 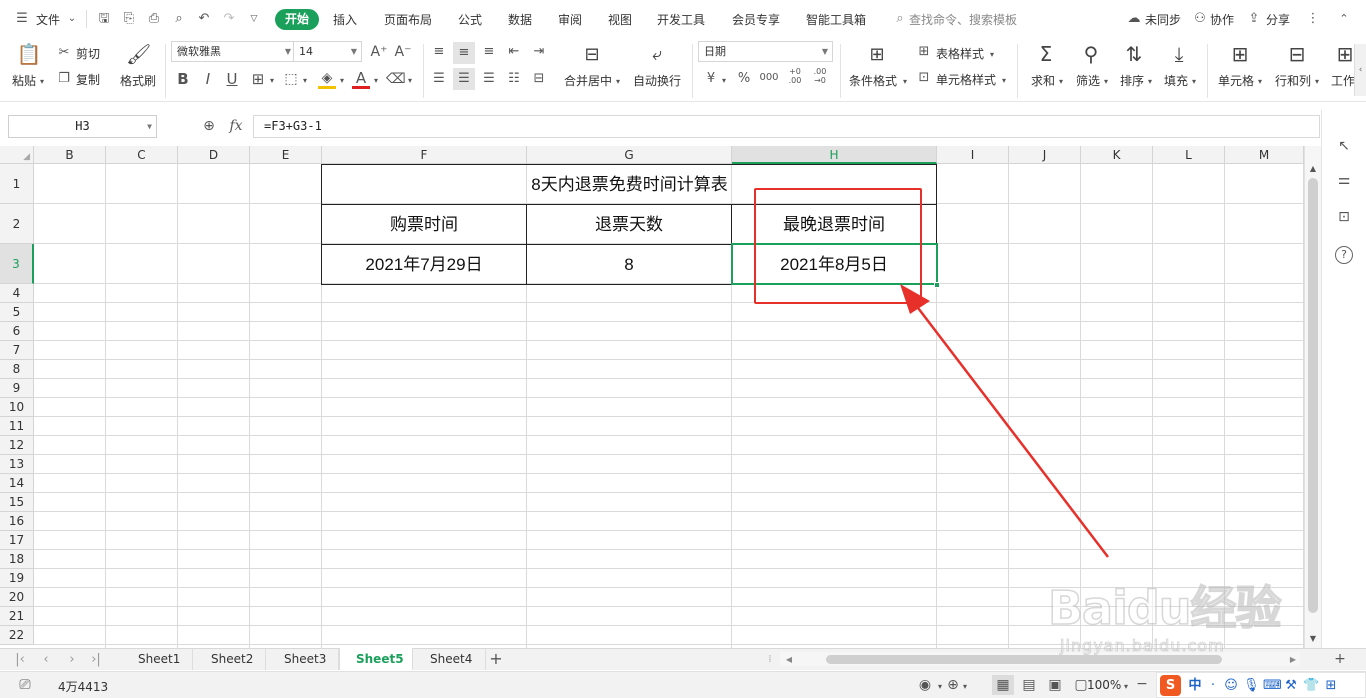 I want to click on row-header-11: 11, so click(x=17, y=426).